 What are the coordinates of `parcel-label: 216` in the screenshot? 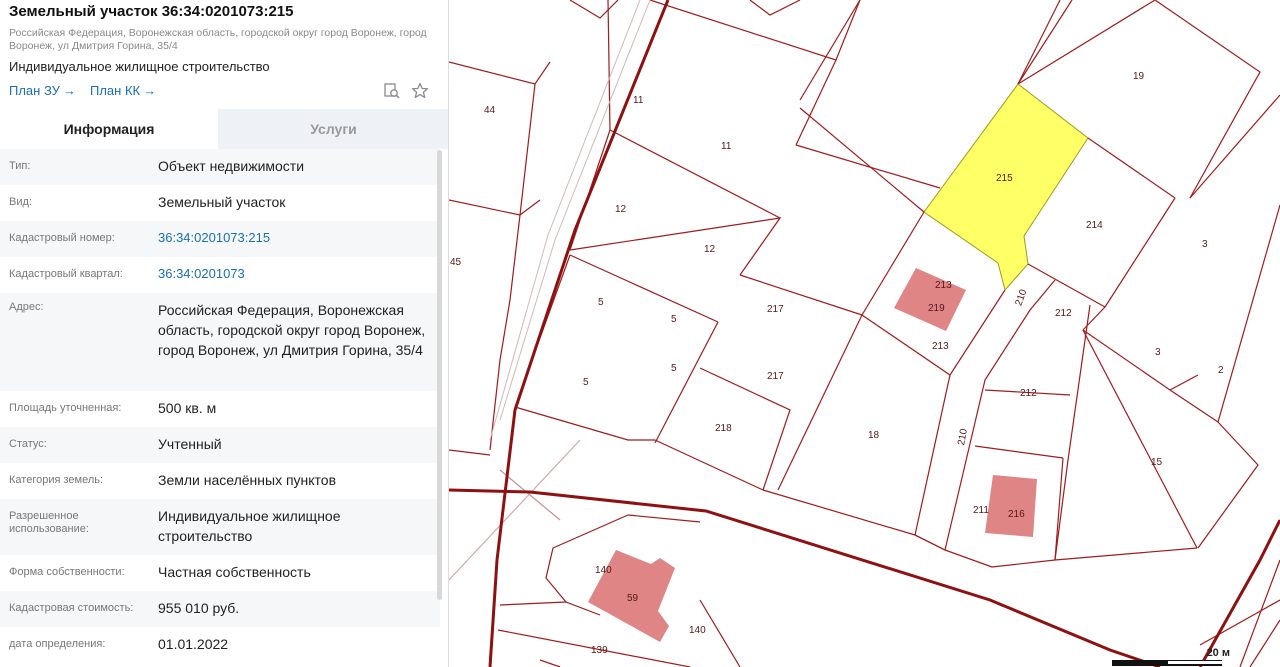 It's located at (1016, 514).